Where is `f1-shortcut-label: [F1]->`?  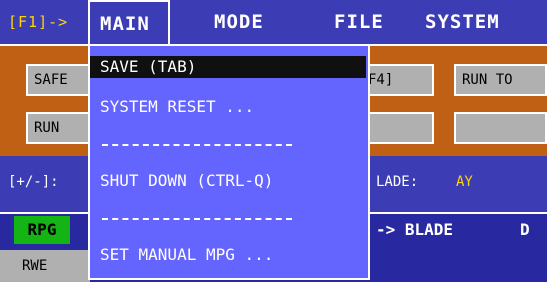
f1-shortcut-label: [F1]-> is located at coordinates (38, 22).